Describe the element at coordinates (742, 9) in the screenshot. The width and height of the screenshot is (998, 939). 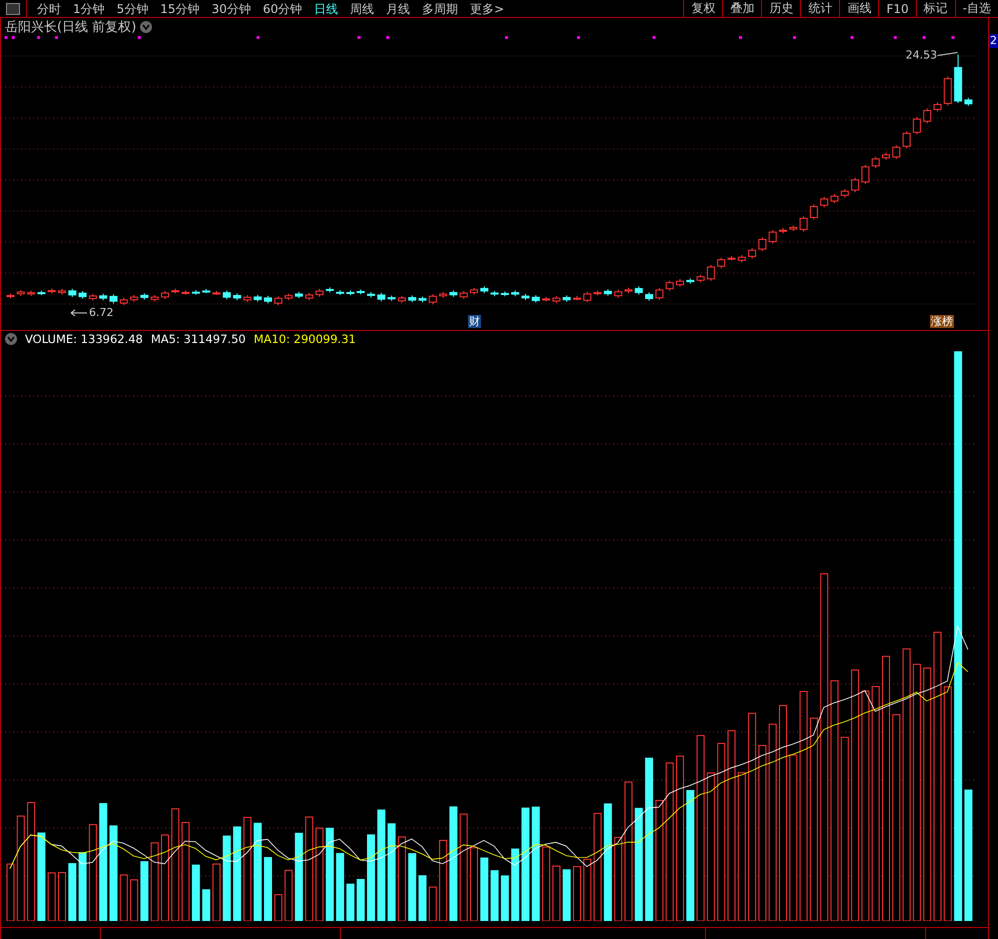
I see `toolbar-button: 叠加` at that location.